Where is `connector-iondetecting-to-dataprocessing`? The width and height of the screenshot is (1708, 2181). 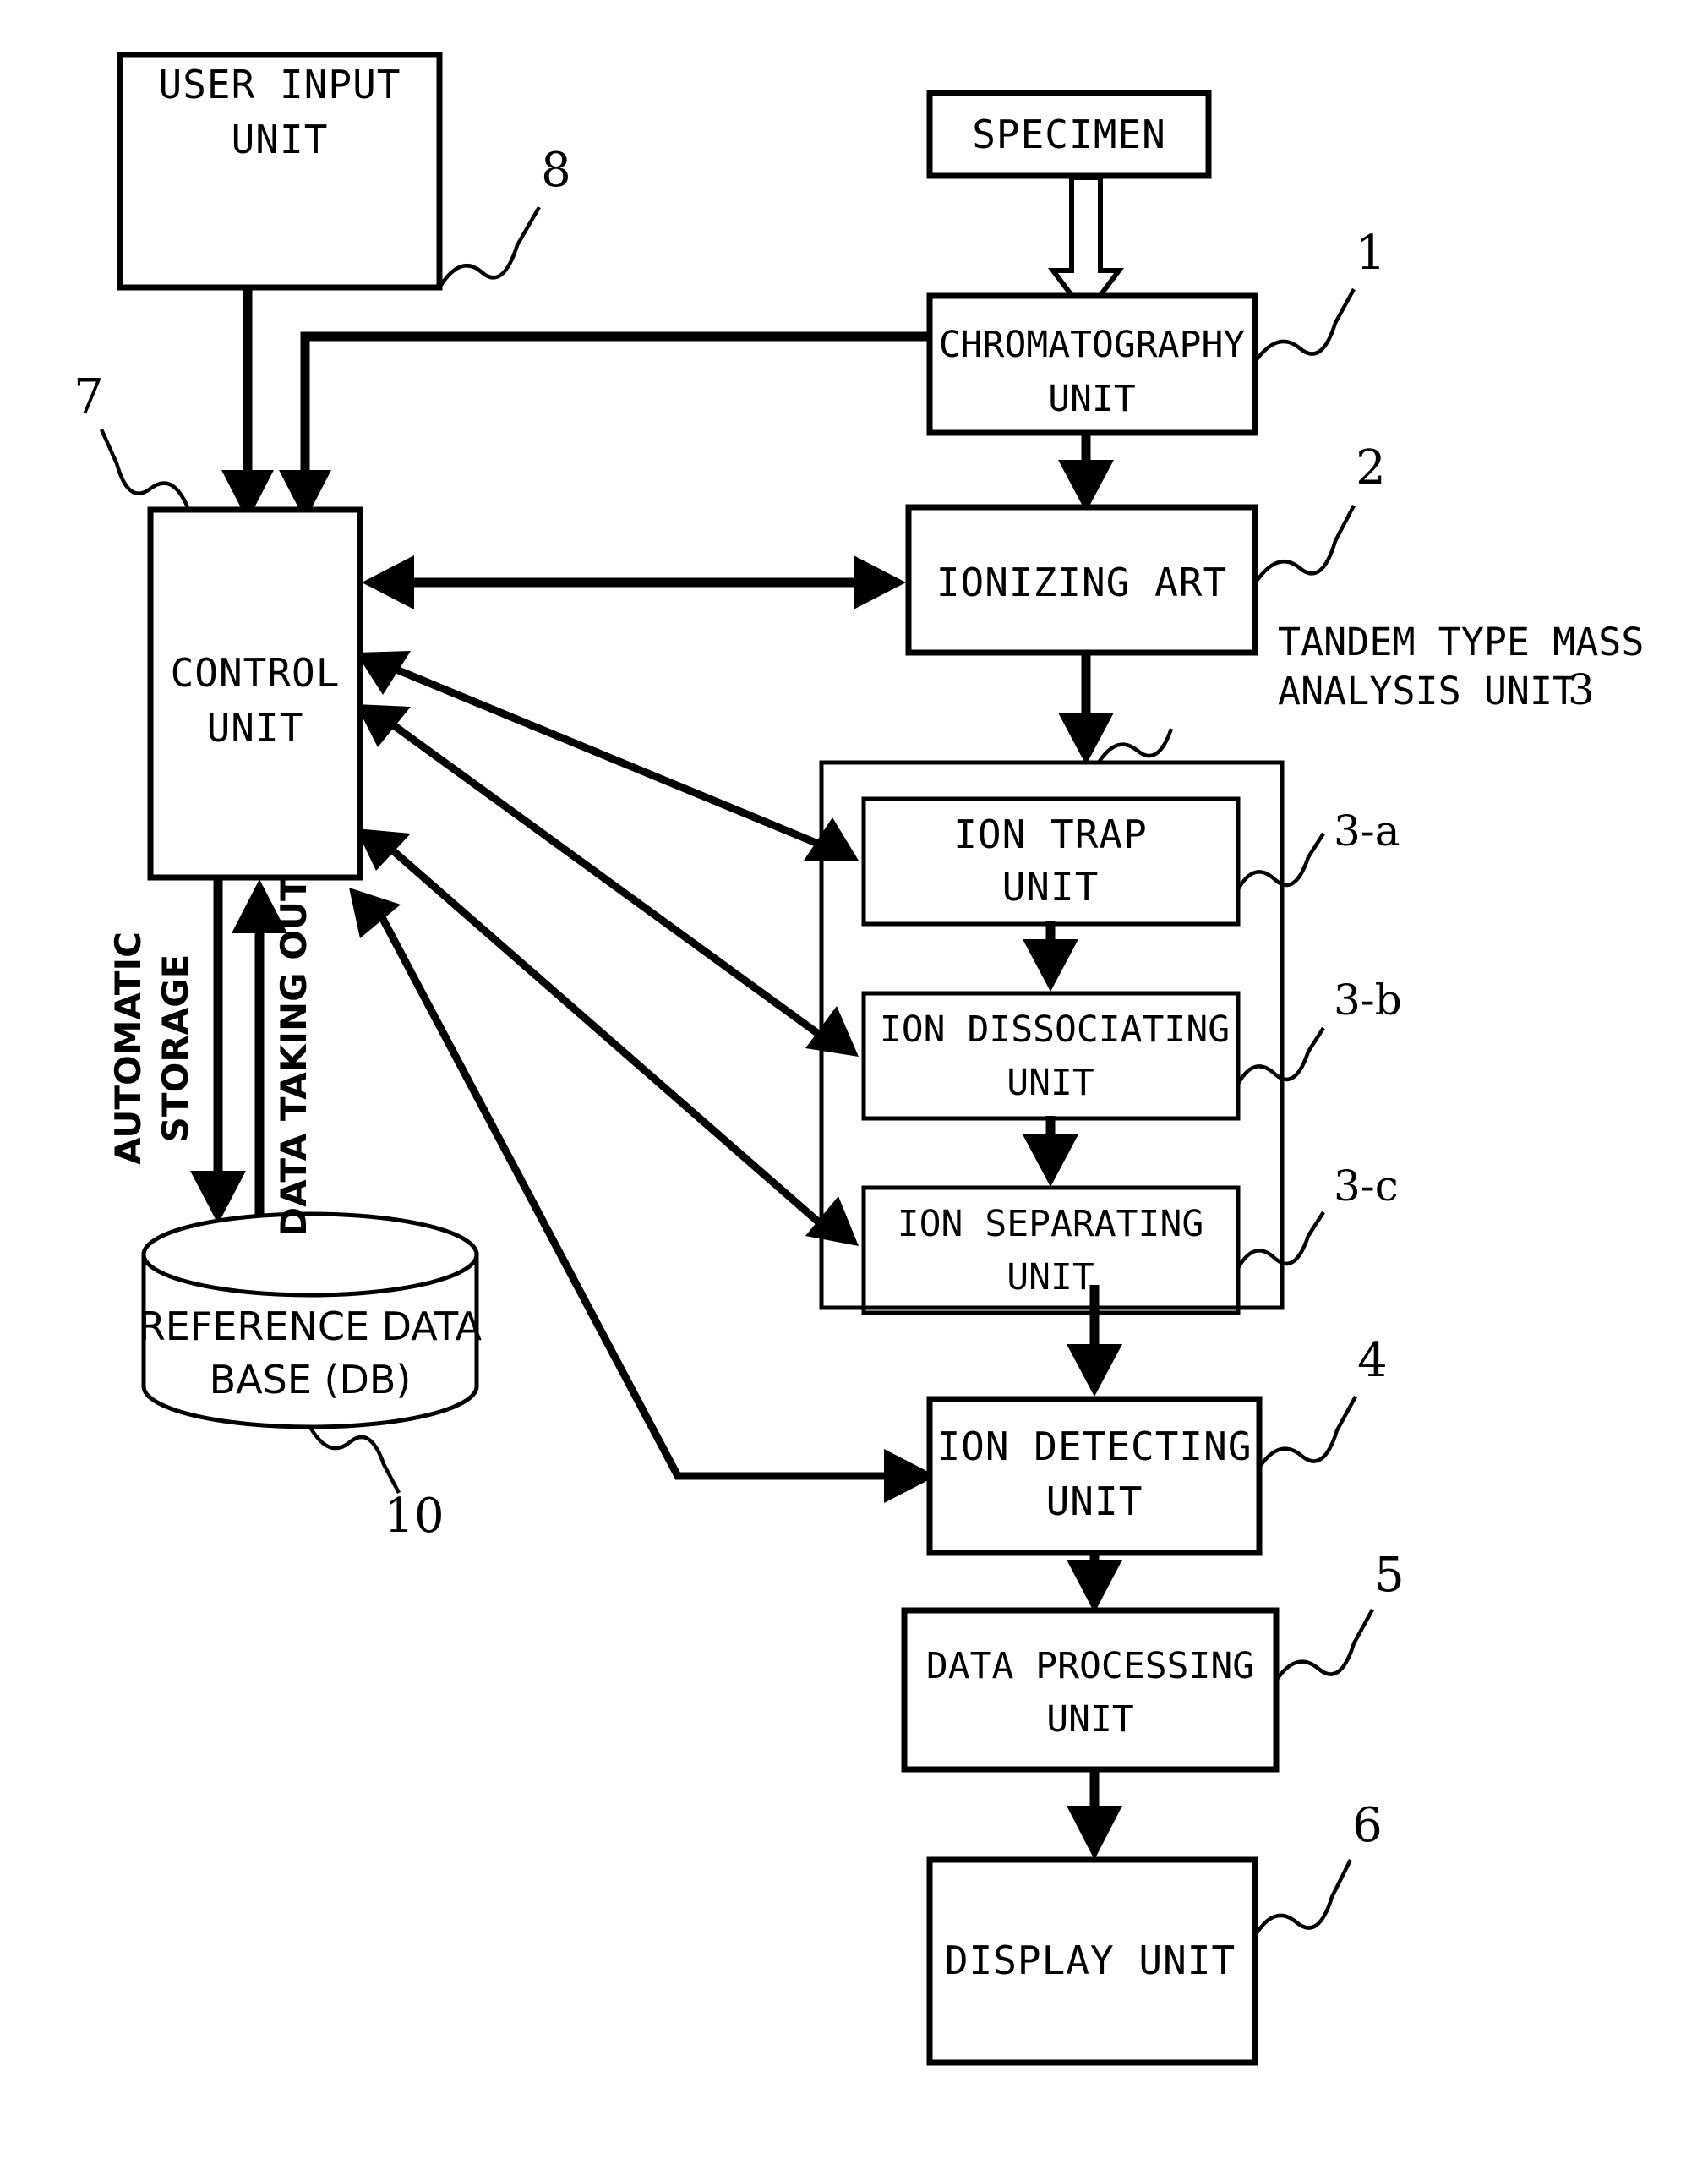
connector-iondetecting-to-dataprocessing is located at coordinates (1094, 1582).